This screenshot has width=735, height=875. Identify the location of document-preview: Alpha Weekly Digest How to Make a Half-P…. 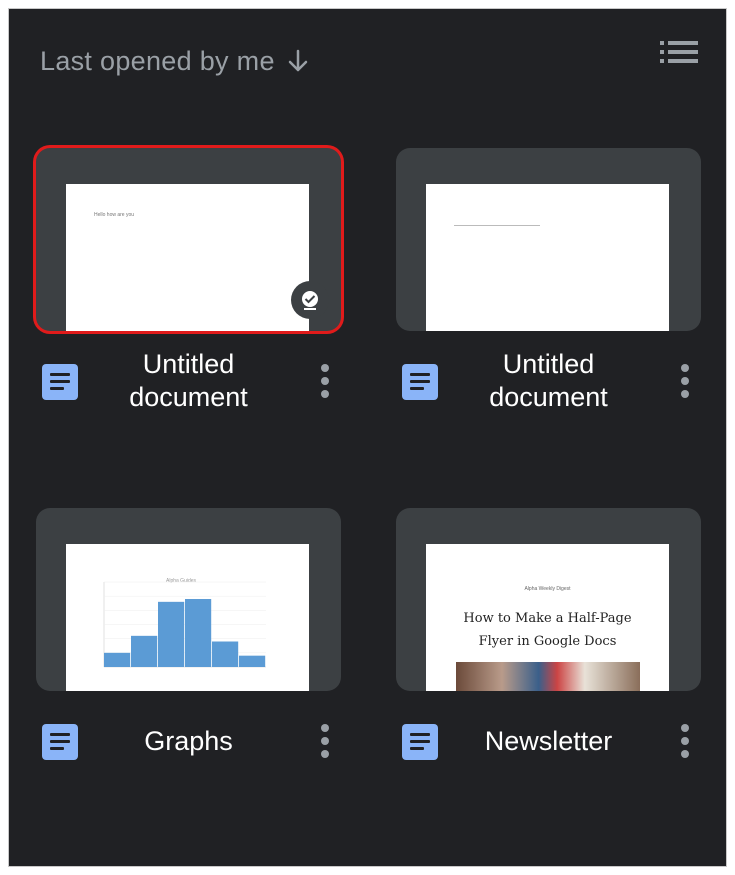
(547, 617).